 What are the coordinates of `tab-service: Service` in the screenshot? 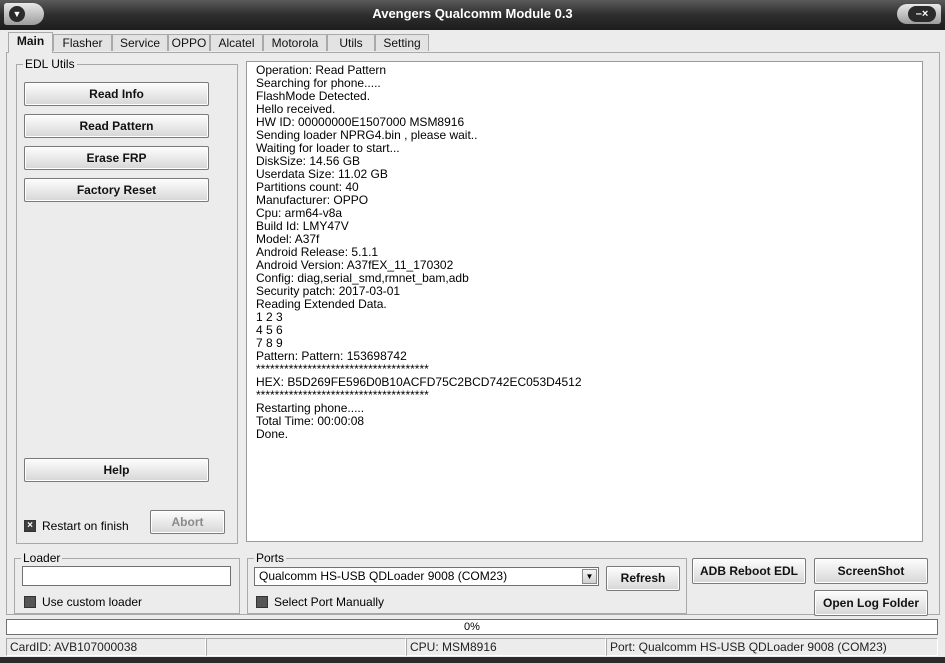 It's located at (140, 42).